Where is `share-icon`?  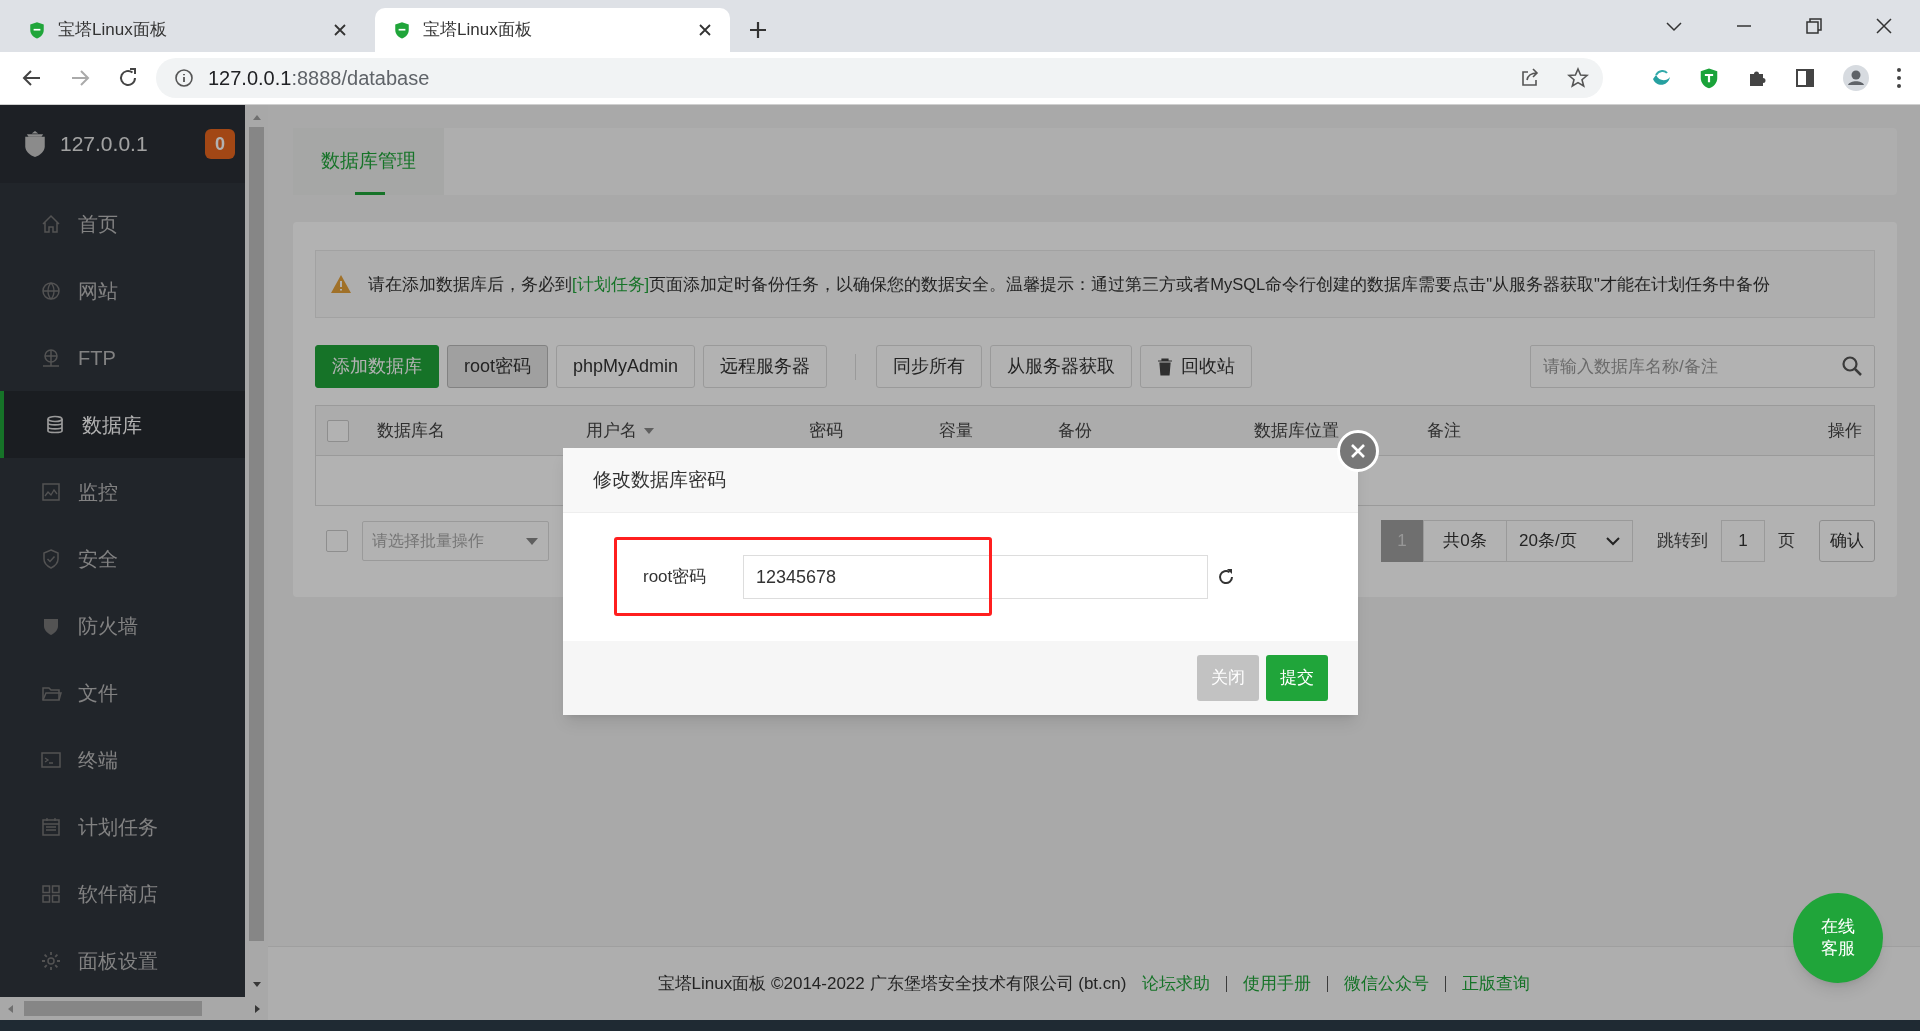
share-icon is located at coordinates (1530, 78).